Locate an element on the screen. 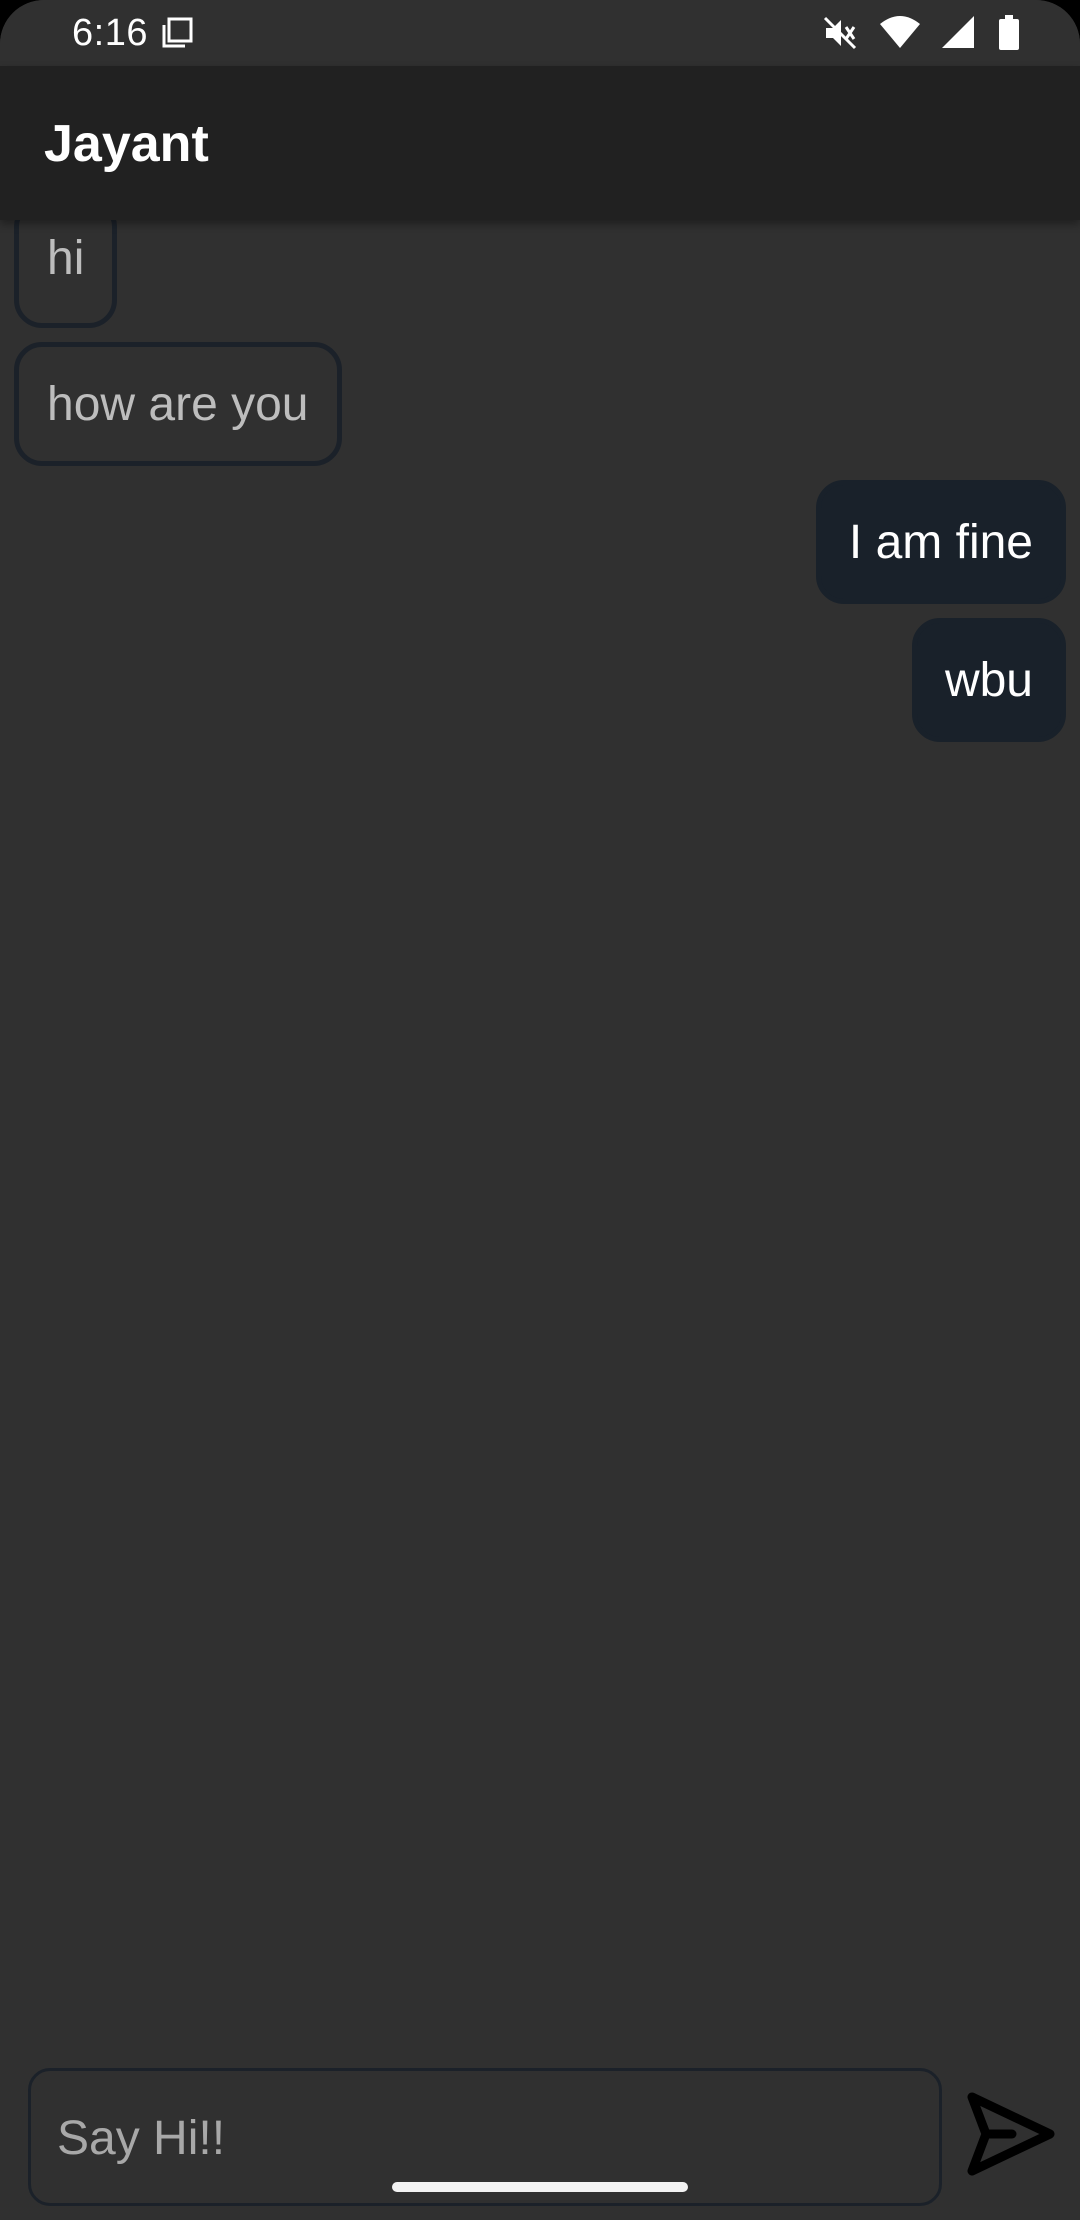 This screenshot has width=1080, height=2220. message-sent: I am fine is located at coordinates (940, 542).